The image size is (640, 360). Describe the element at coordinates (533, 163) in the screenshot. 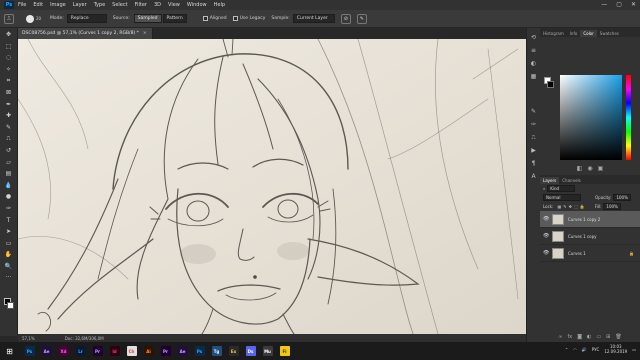

I see `paragraph-panel-icon: ¶` at that location.